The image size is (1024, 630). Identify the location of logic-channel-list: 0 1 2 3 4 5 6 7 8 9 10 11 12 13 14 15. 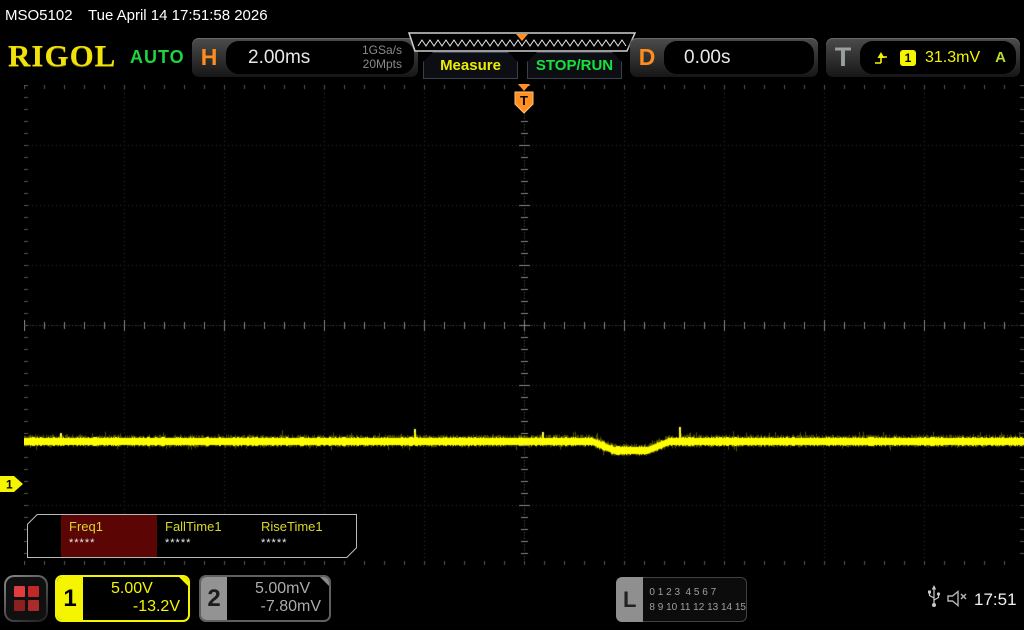
(695, 599).